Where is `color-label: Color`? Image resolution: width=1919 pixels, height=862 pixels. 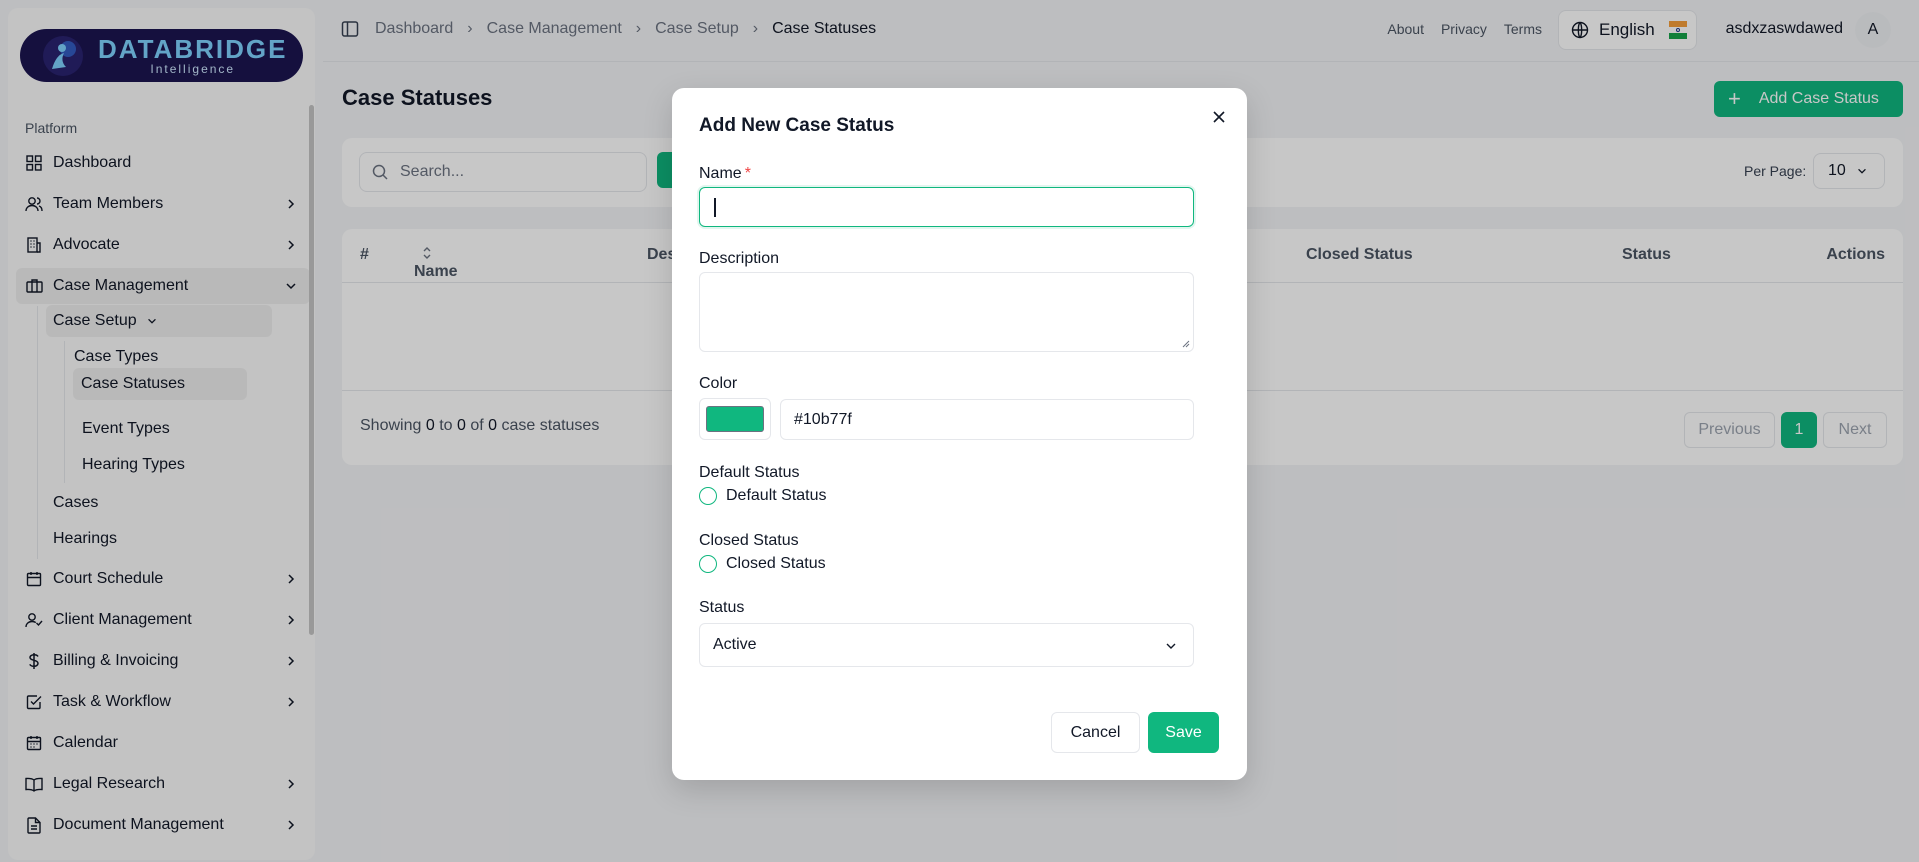
color-label: Color is located at coordinates (718, 383).